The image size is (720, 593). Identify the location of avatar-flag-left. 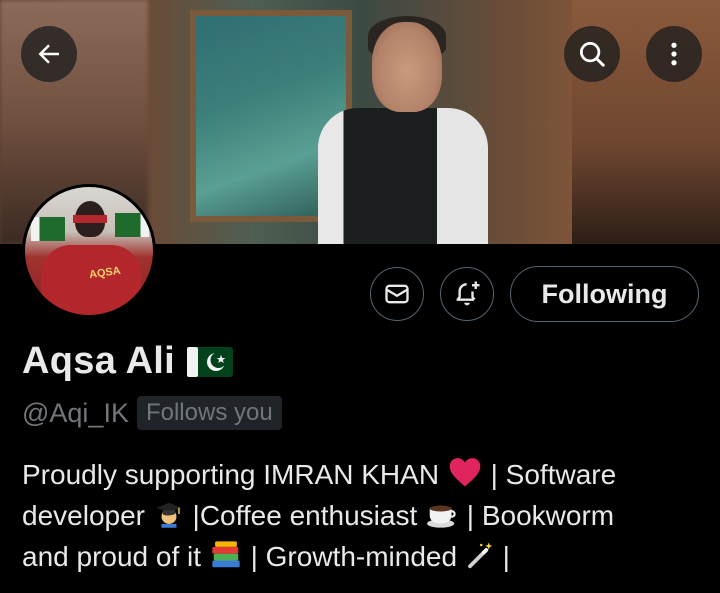
(48, 229).